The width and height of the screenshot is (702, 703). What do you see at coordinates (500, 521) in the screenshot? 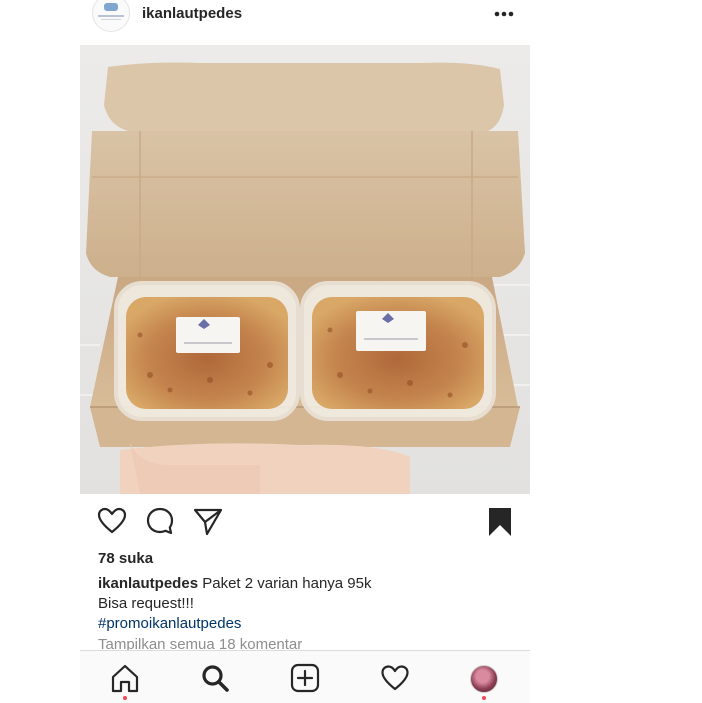
I see `bookmark-icon` at bounding box center [500, 521].